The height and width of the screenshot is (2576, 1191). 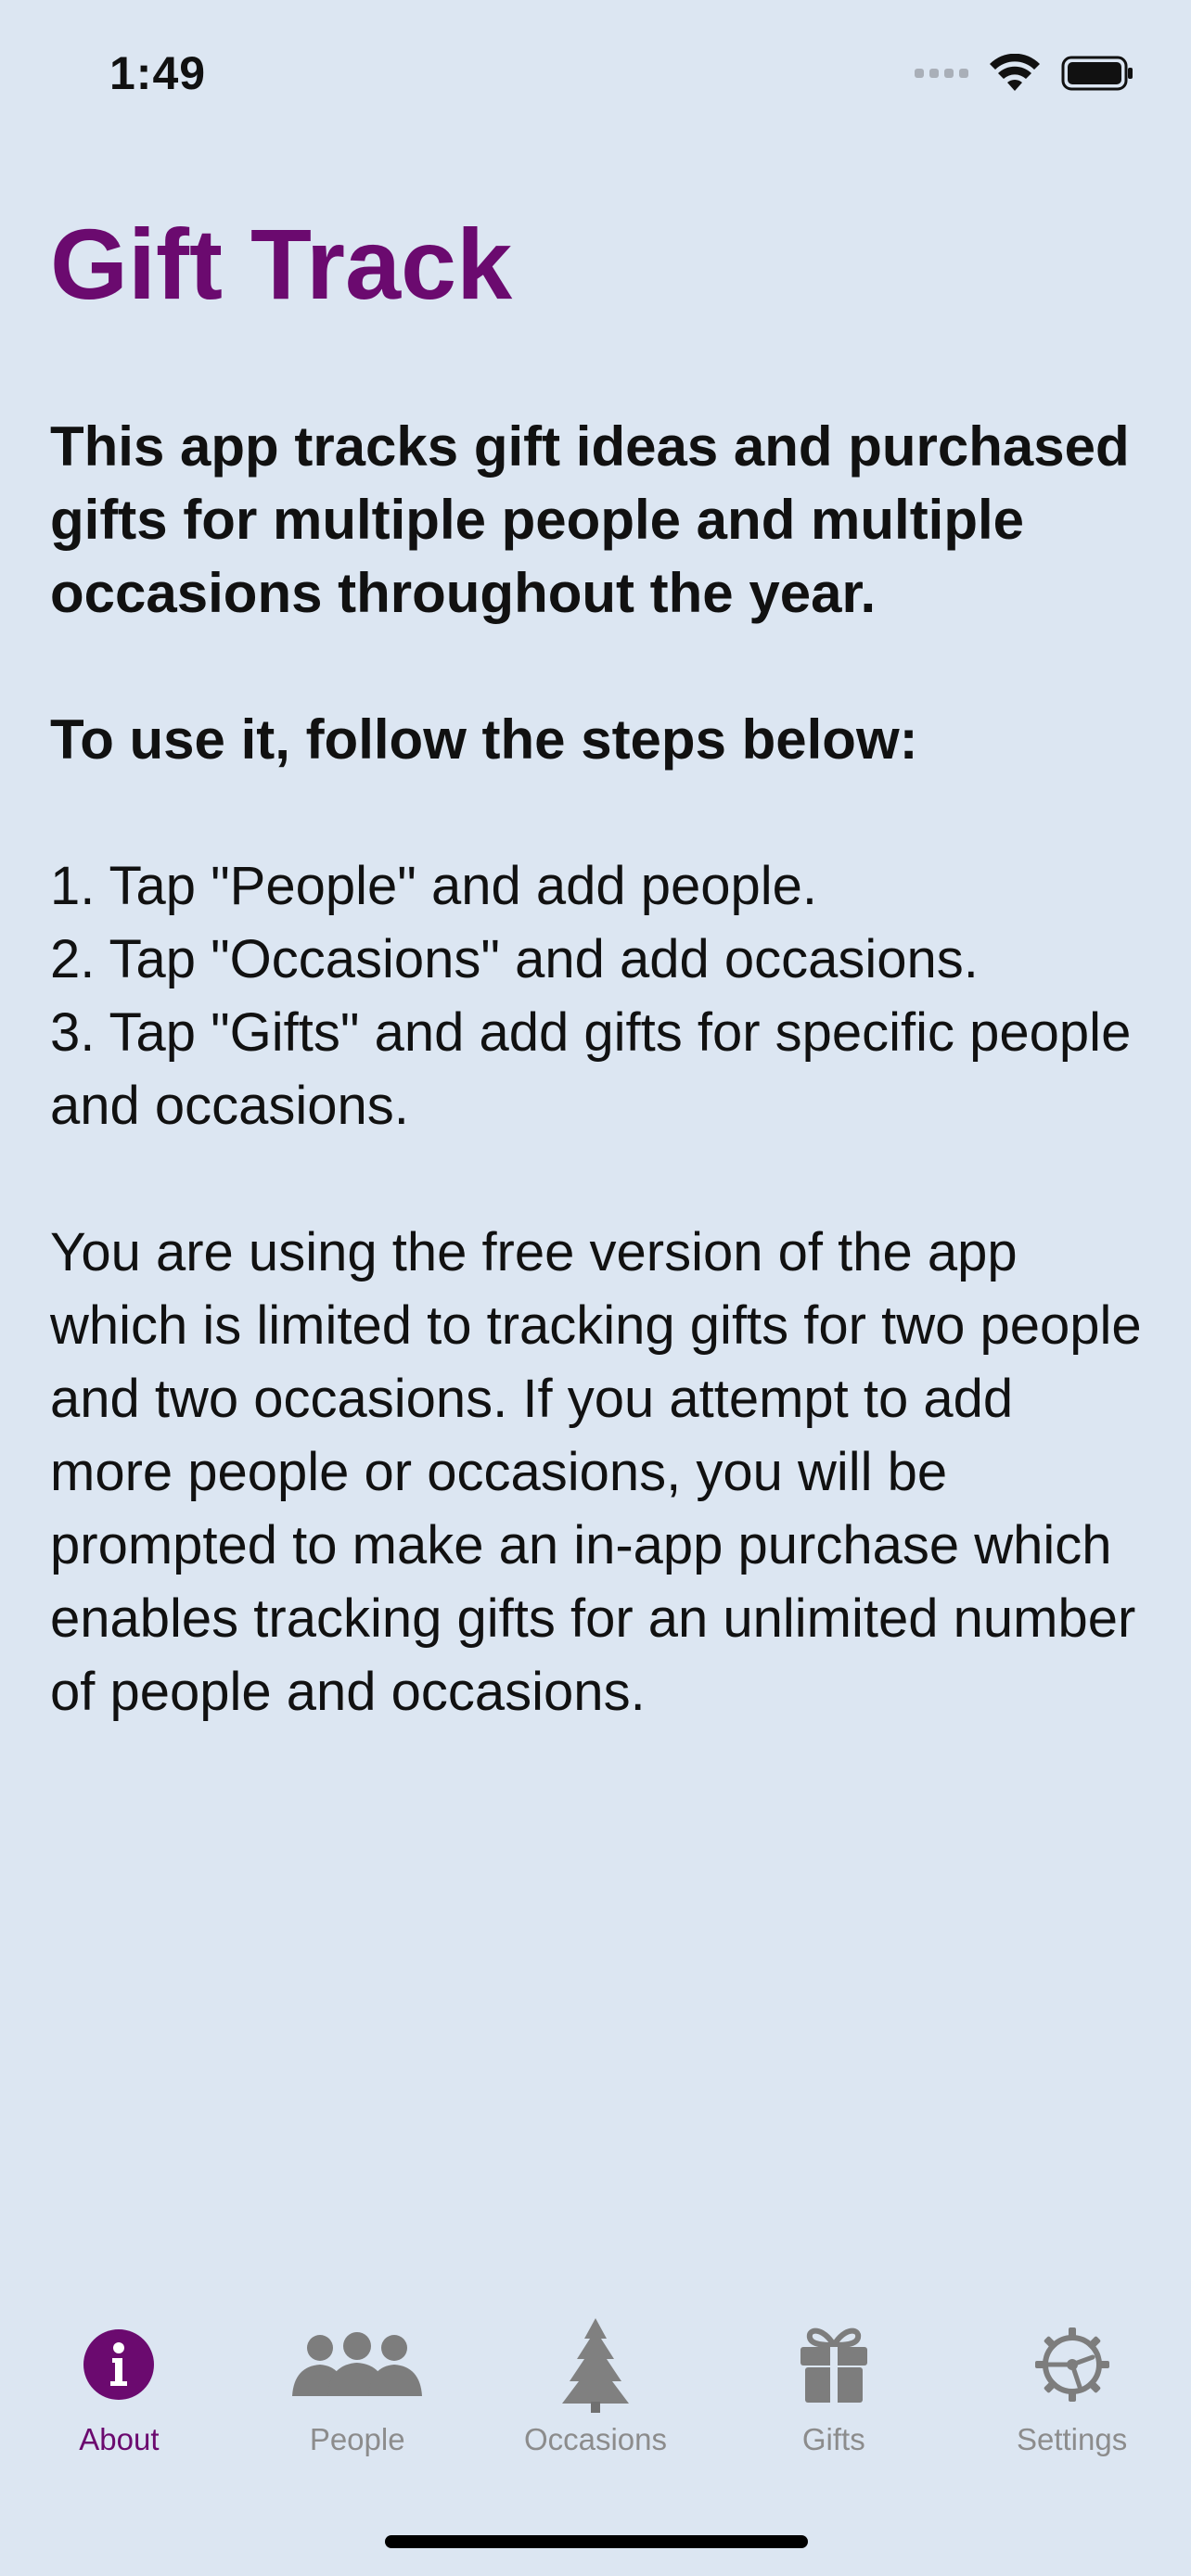 What do you see at coordinates (1072, 2365) in the screenshot?
I see `gear-icon` at bounding box center [1072, 2365].